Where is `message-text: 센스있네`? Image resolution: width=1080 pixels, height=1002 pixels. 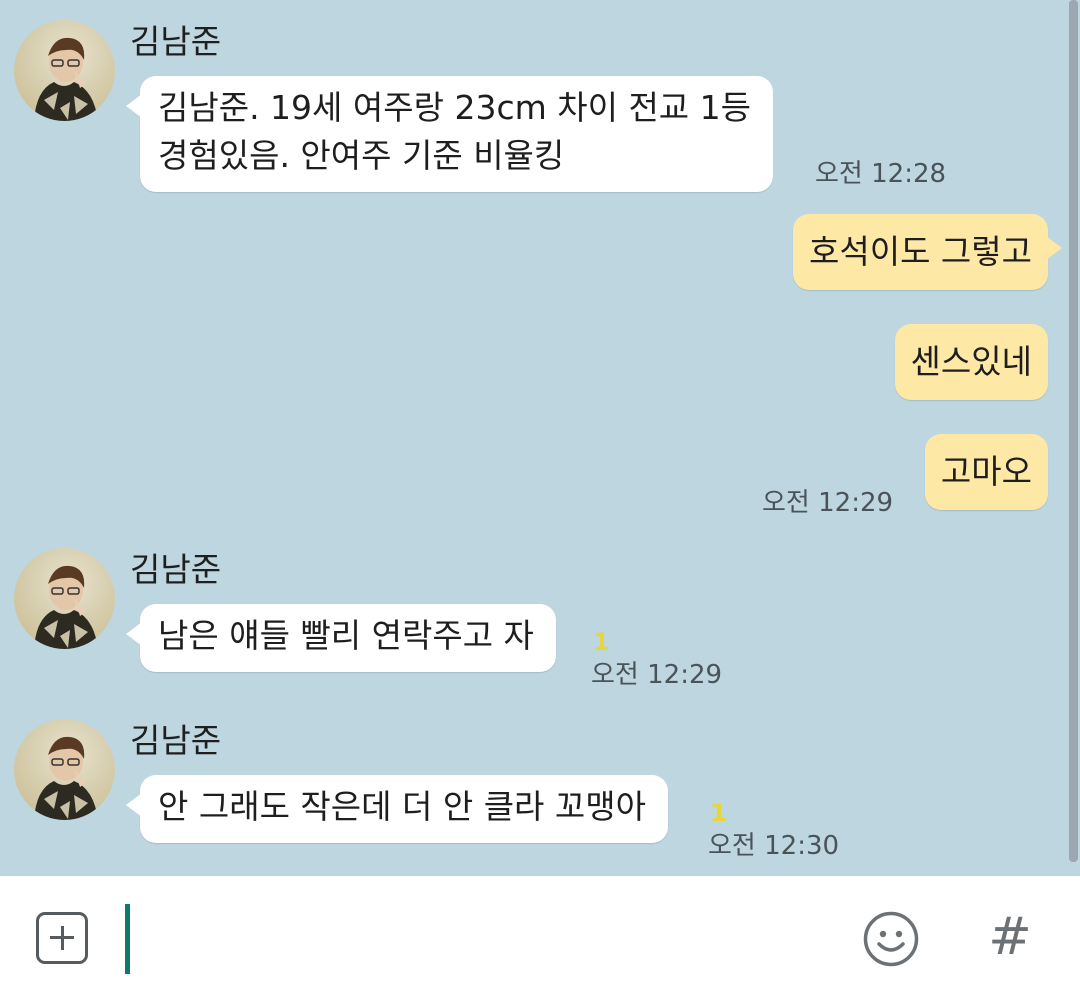
message-text: 센스있네 is located at coordinates (971, 361).